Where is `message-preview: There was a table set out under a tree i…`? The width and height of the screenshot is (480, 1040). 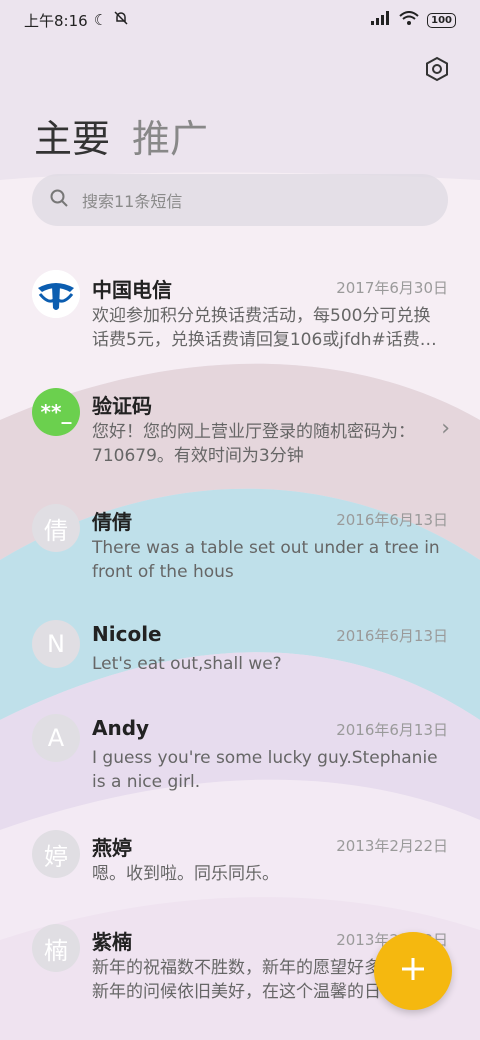 message-preview: There was a table set out under a tree i… is located at coordinates (266, 560).